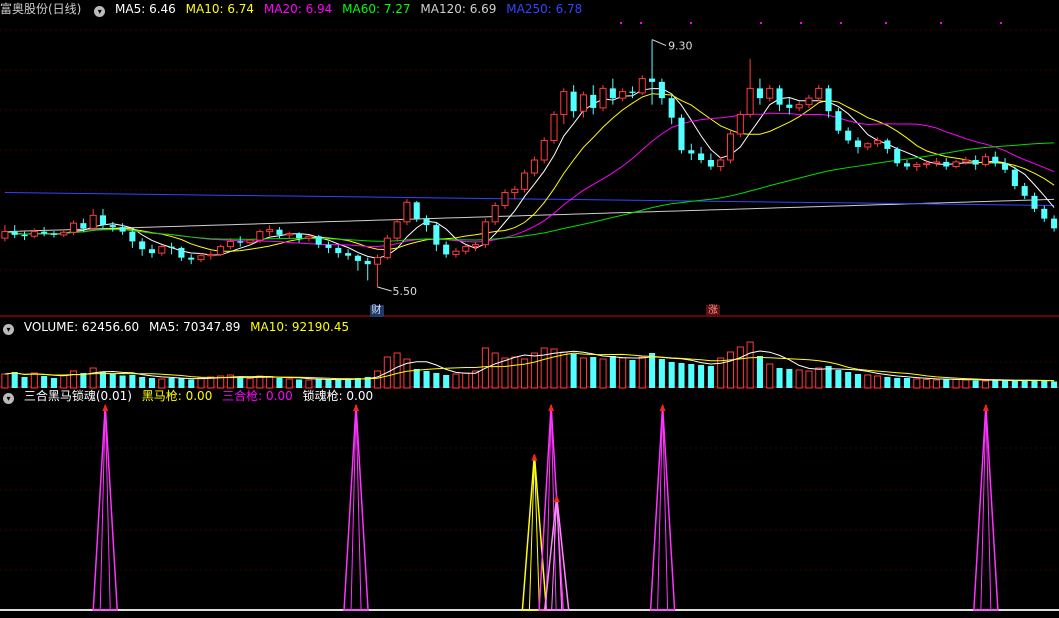 The image size is (1059, 618). I want to click on ma120-line, so click(529, 215).